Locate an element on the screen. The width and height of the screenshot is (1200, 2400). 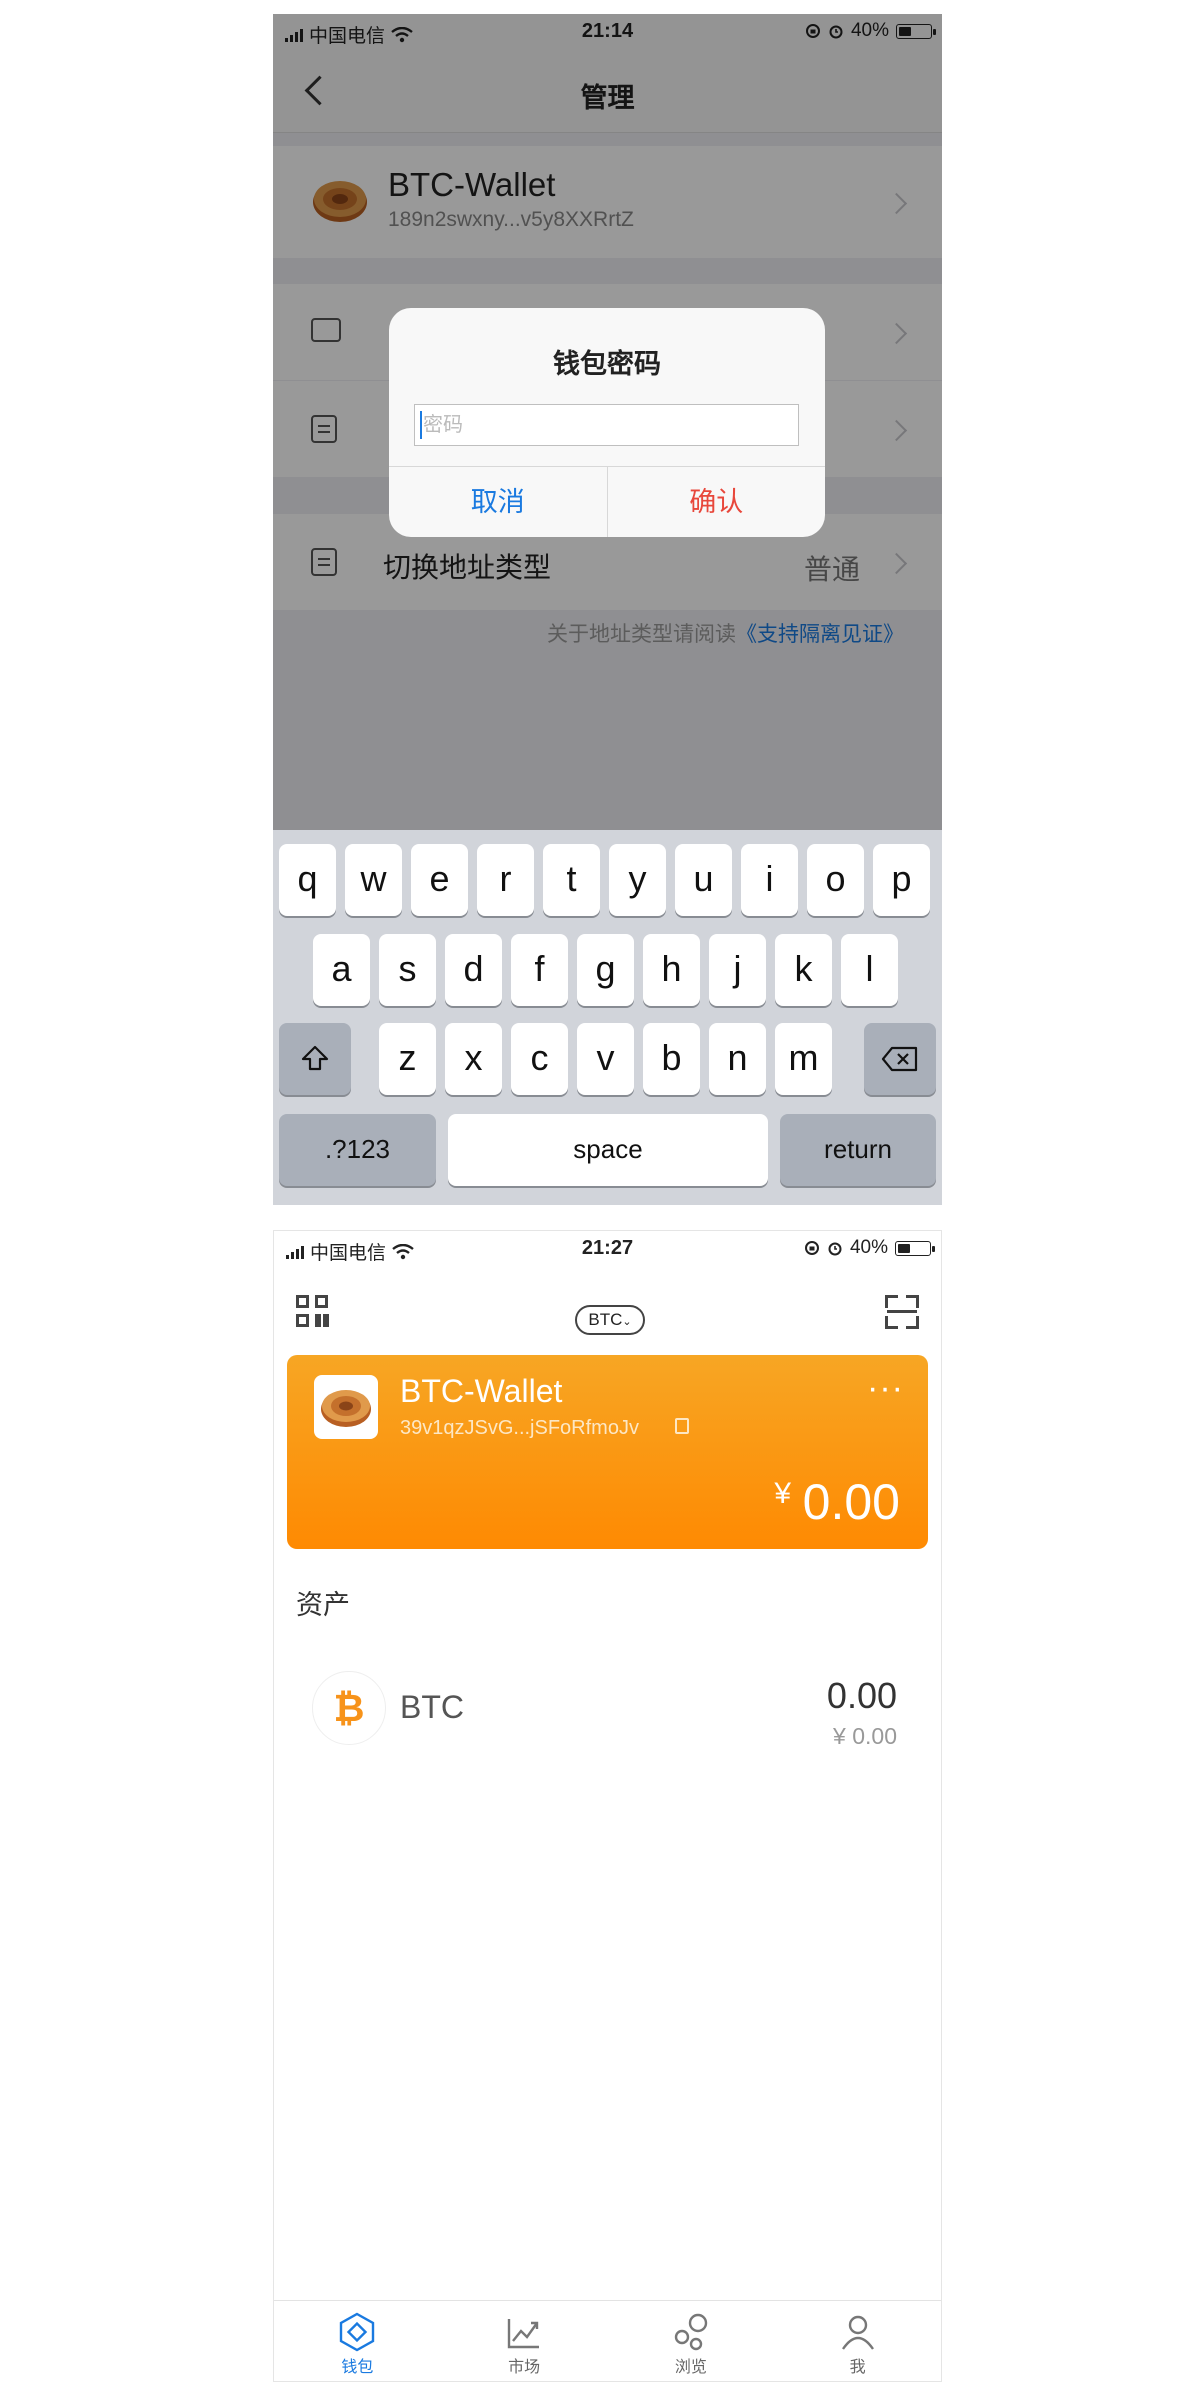
wallet-total-balance: 0.00 is located at coordinates (851, 1502).